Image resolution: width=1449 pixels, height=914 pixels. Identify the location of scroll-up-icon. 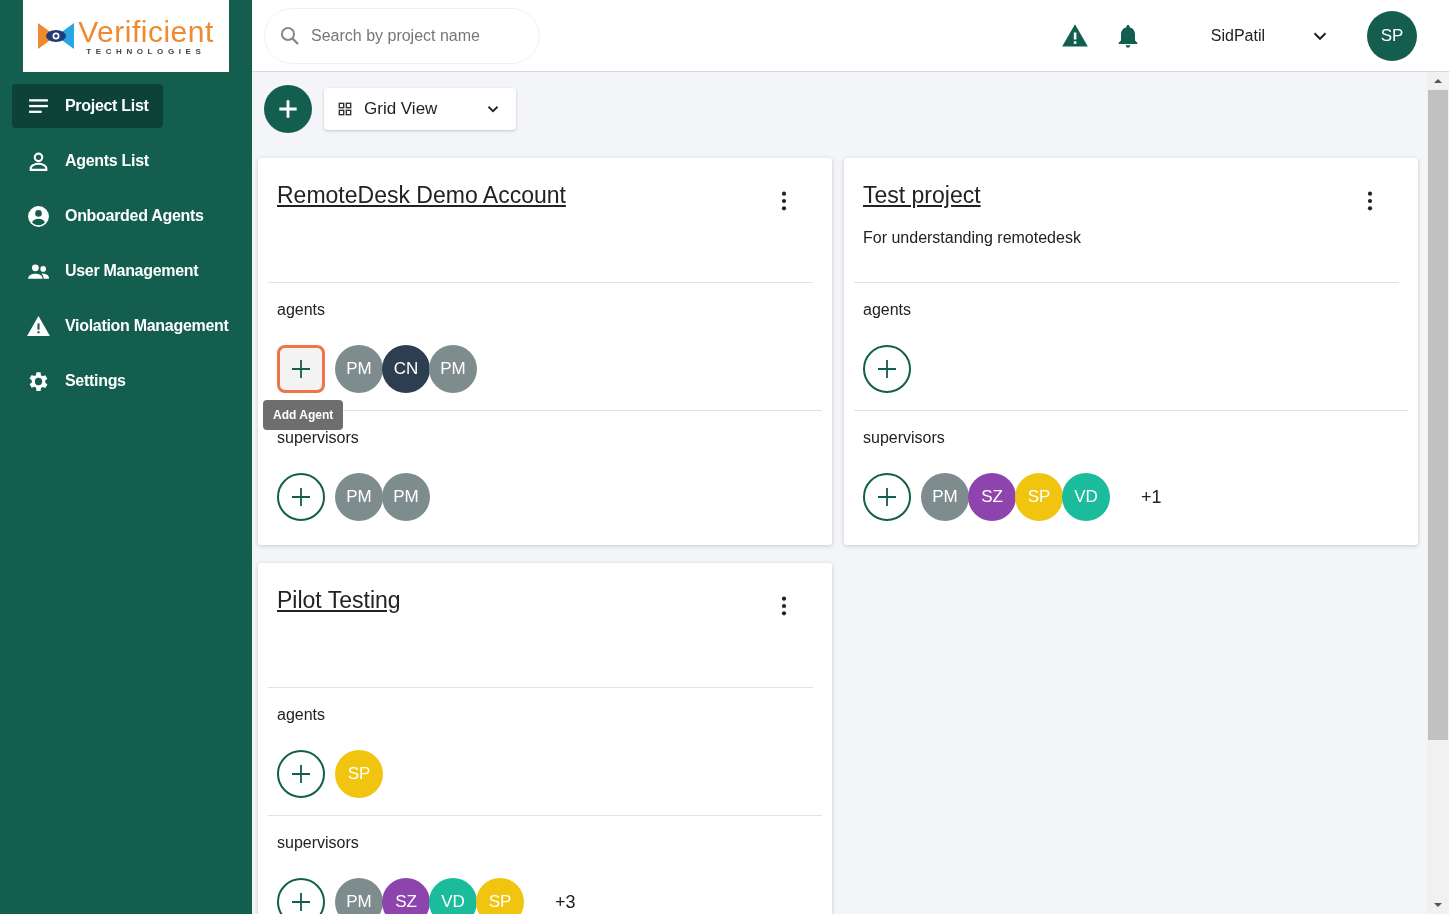
(1438, 81).